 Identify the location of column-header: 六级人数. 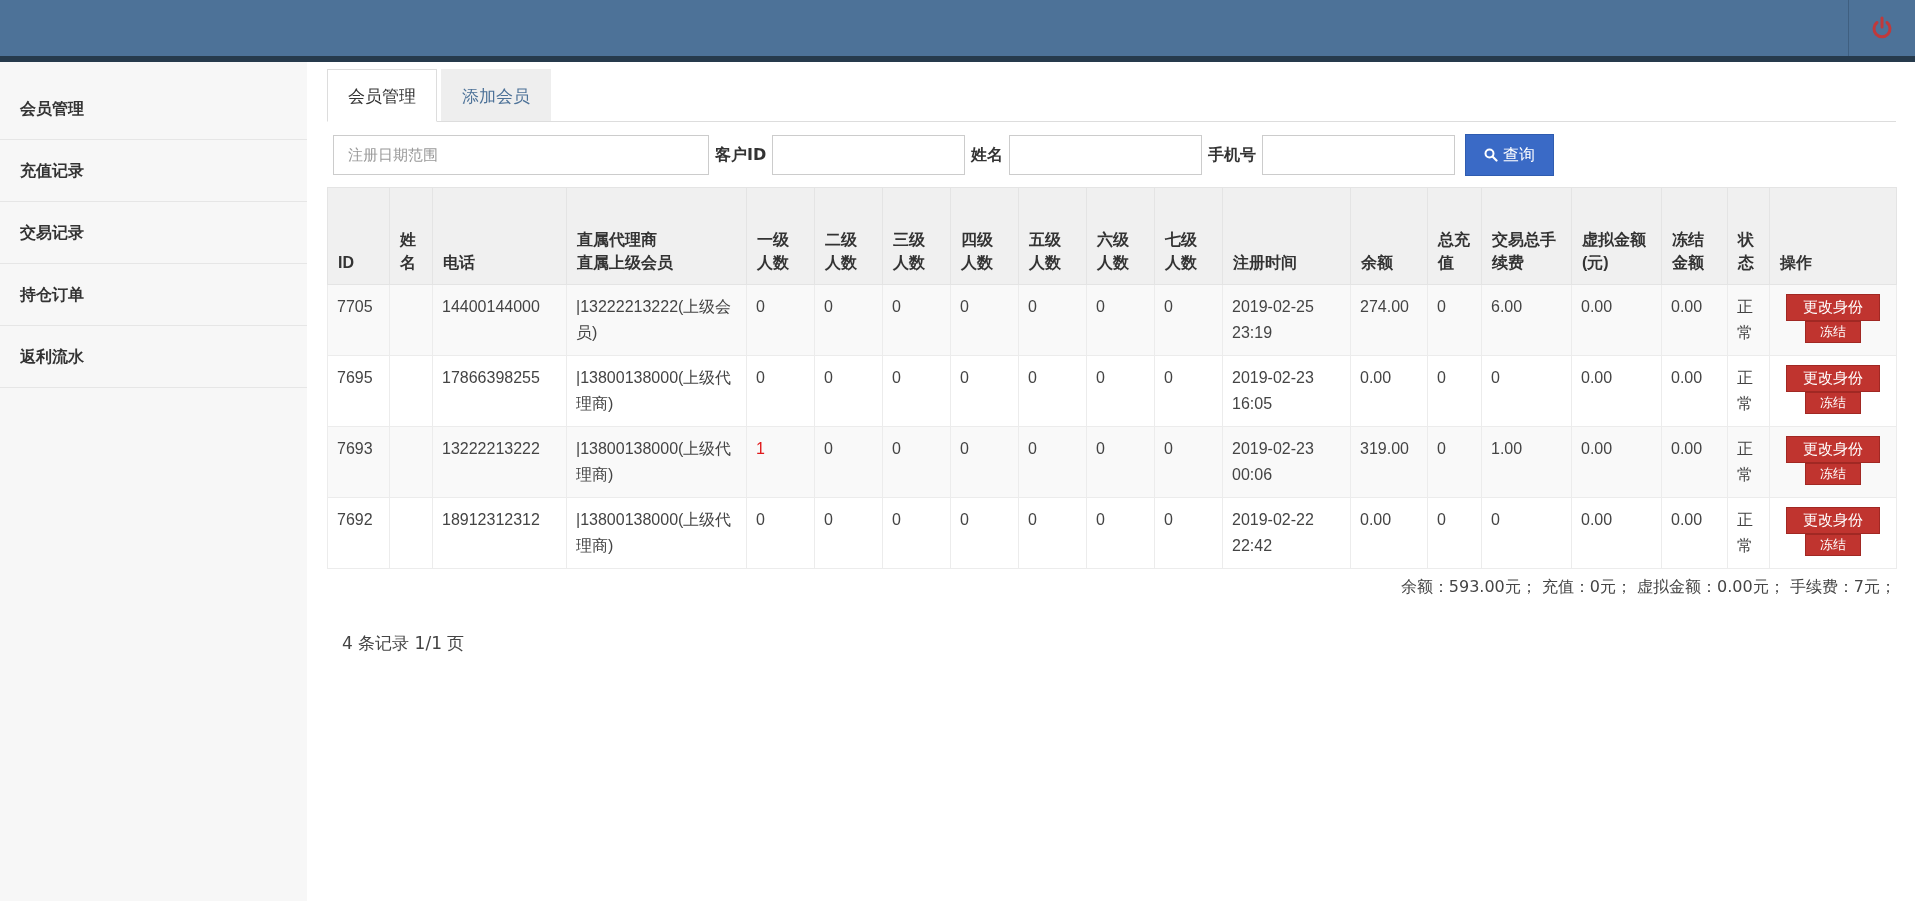
(1120, 236).